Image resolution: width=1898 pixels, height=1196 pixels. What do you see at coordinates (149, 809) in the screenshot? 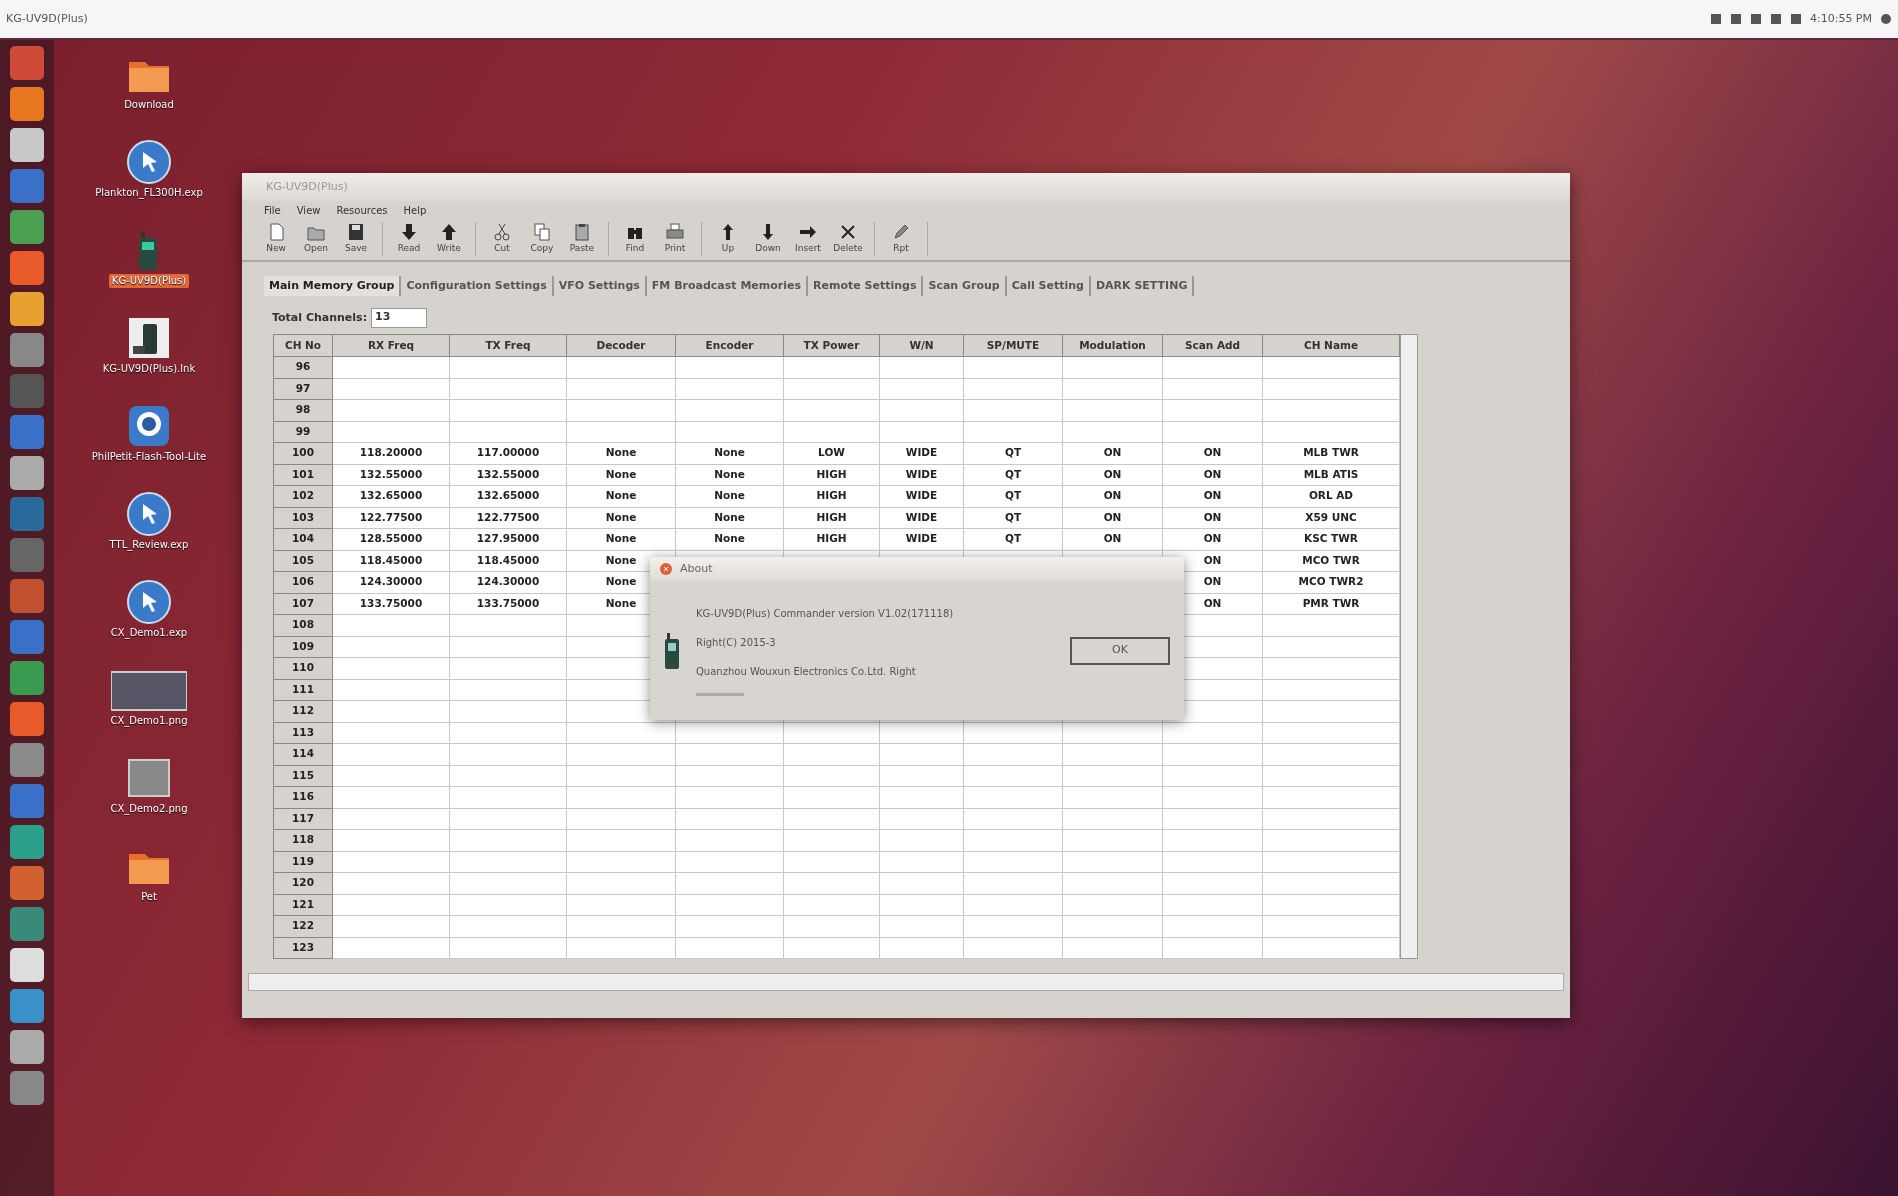
I see `desktop-icon-label: CX_Demo2.png` at bounding box center [149, 809].